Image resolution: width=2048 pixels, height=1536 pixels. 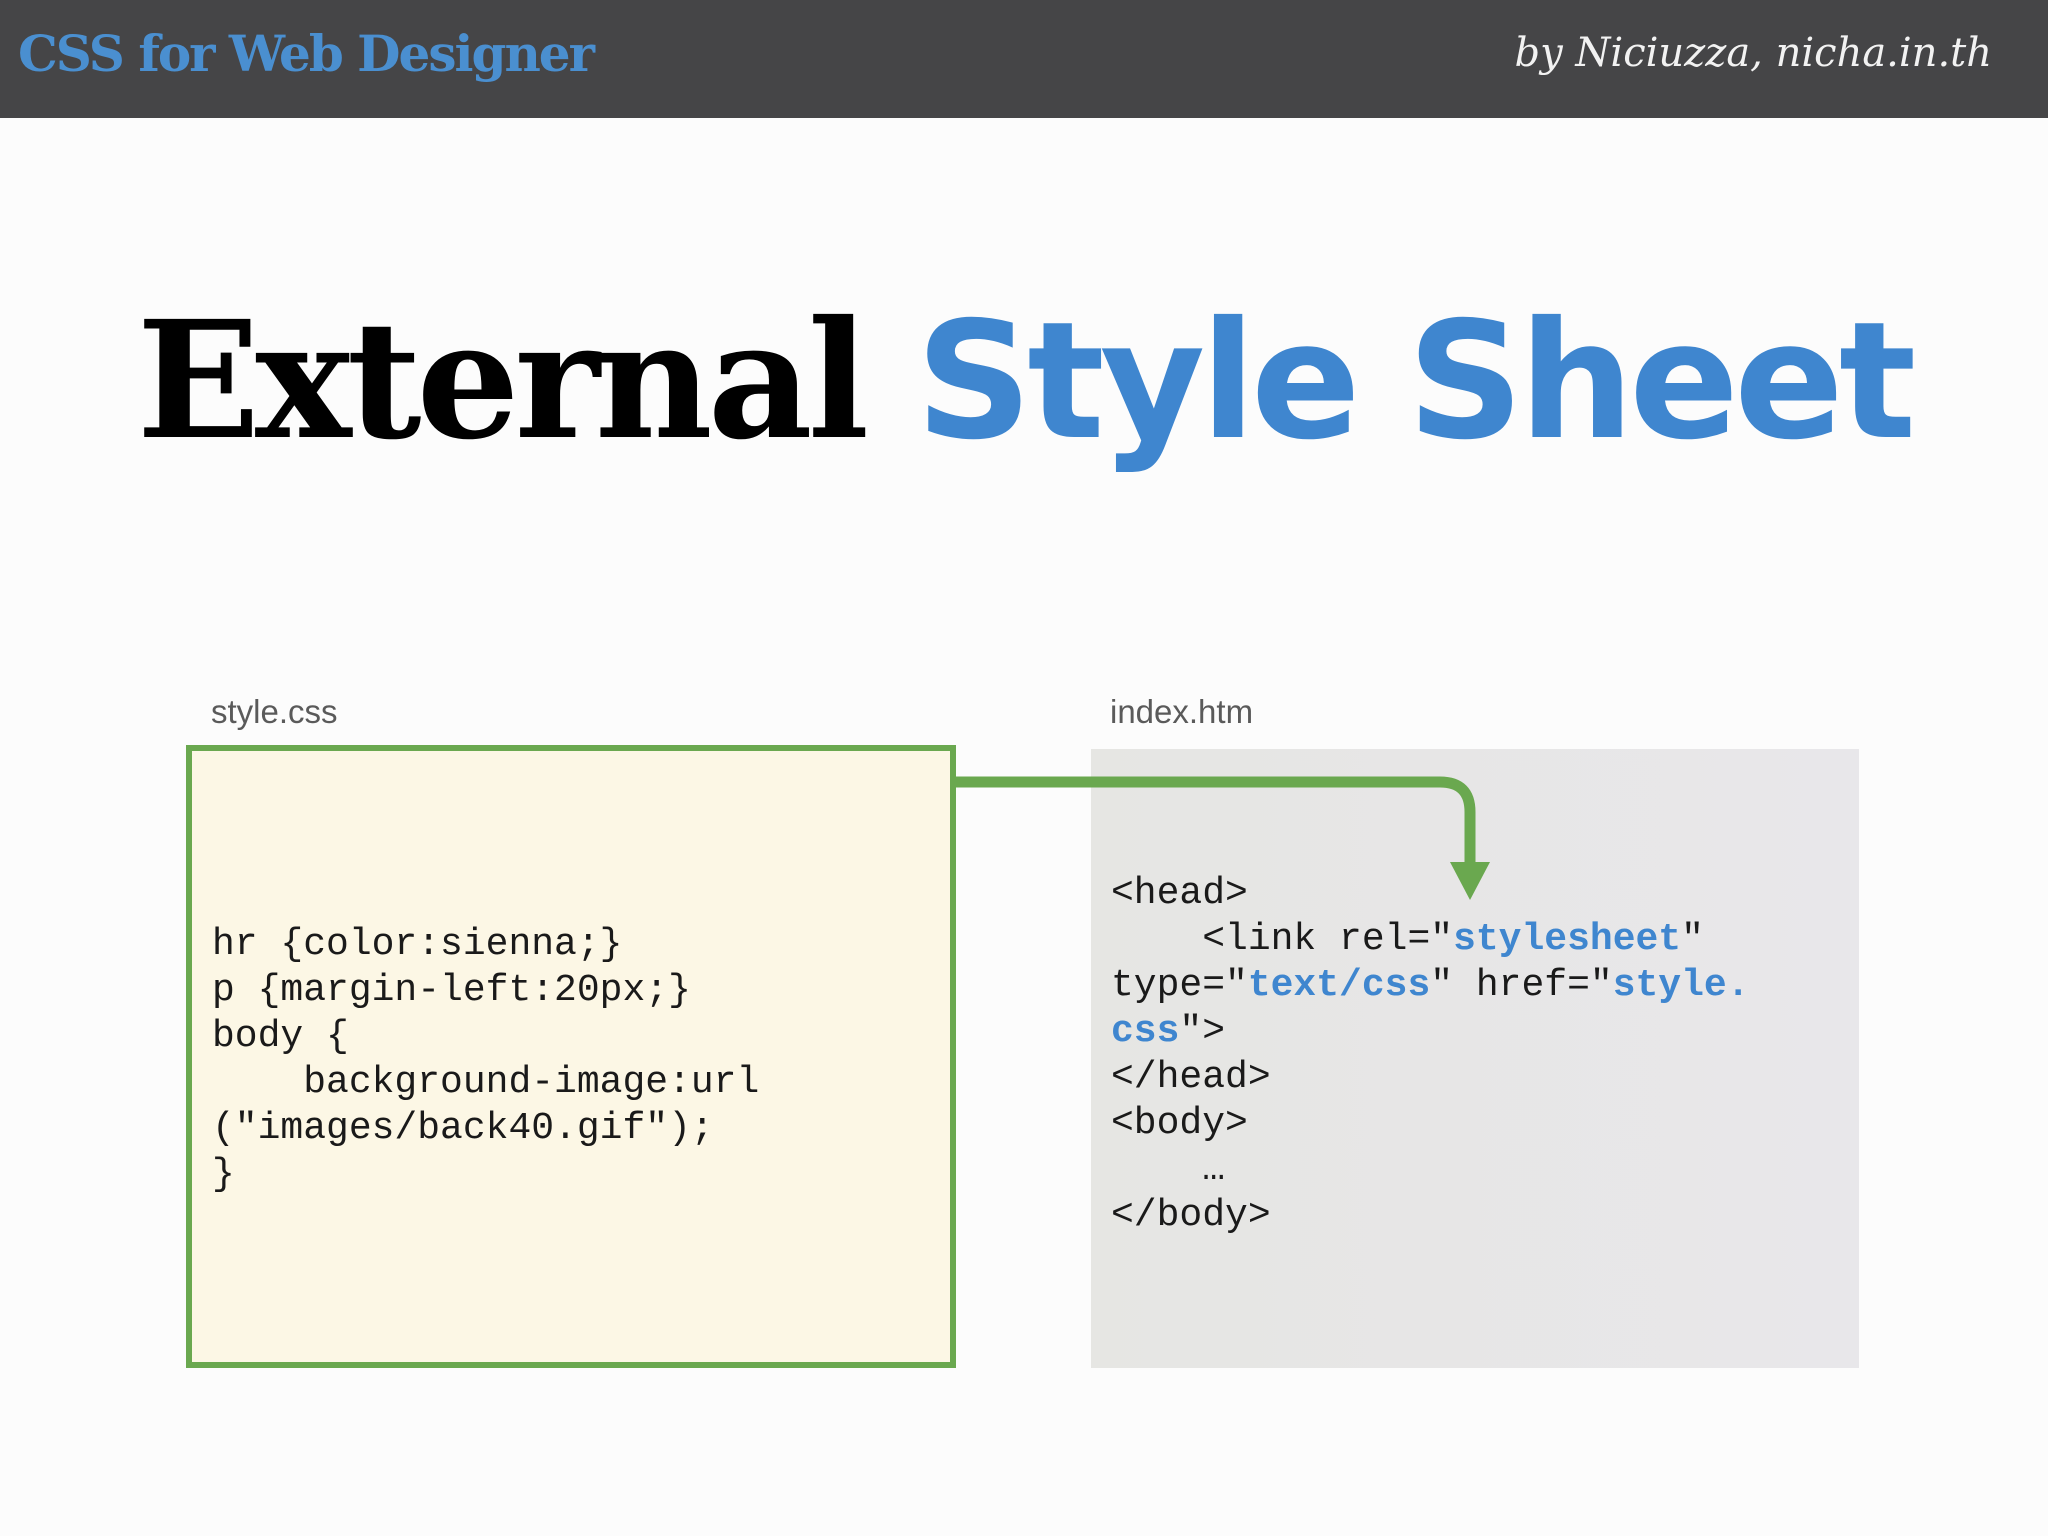 What do you see at coordinates (1182, 711) in the screenshot?
I see `index-htm-label: index.htm` at bounding box center [1182, 711].